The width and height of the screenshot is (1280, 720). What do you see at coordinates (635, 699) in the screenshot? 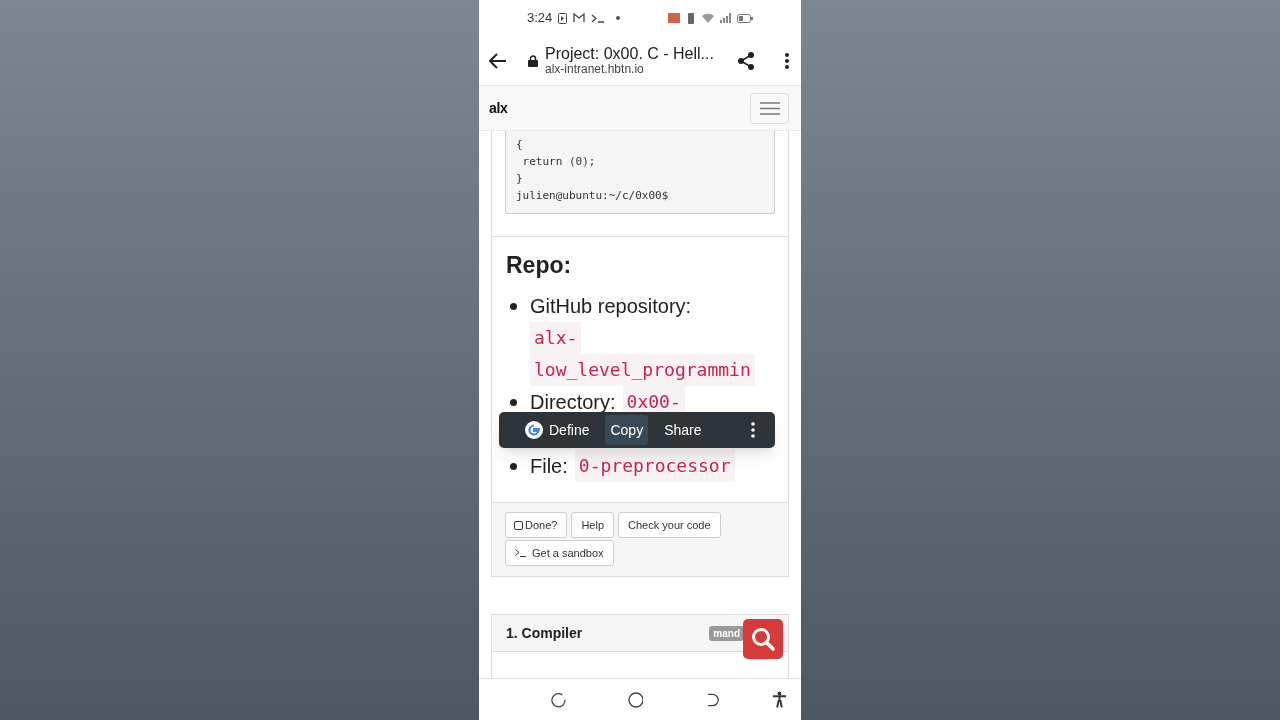
I see `home-icon` at bounding box center [635, 699].